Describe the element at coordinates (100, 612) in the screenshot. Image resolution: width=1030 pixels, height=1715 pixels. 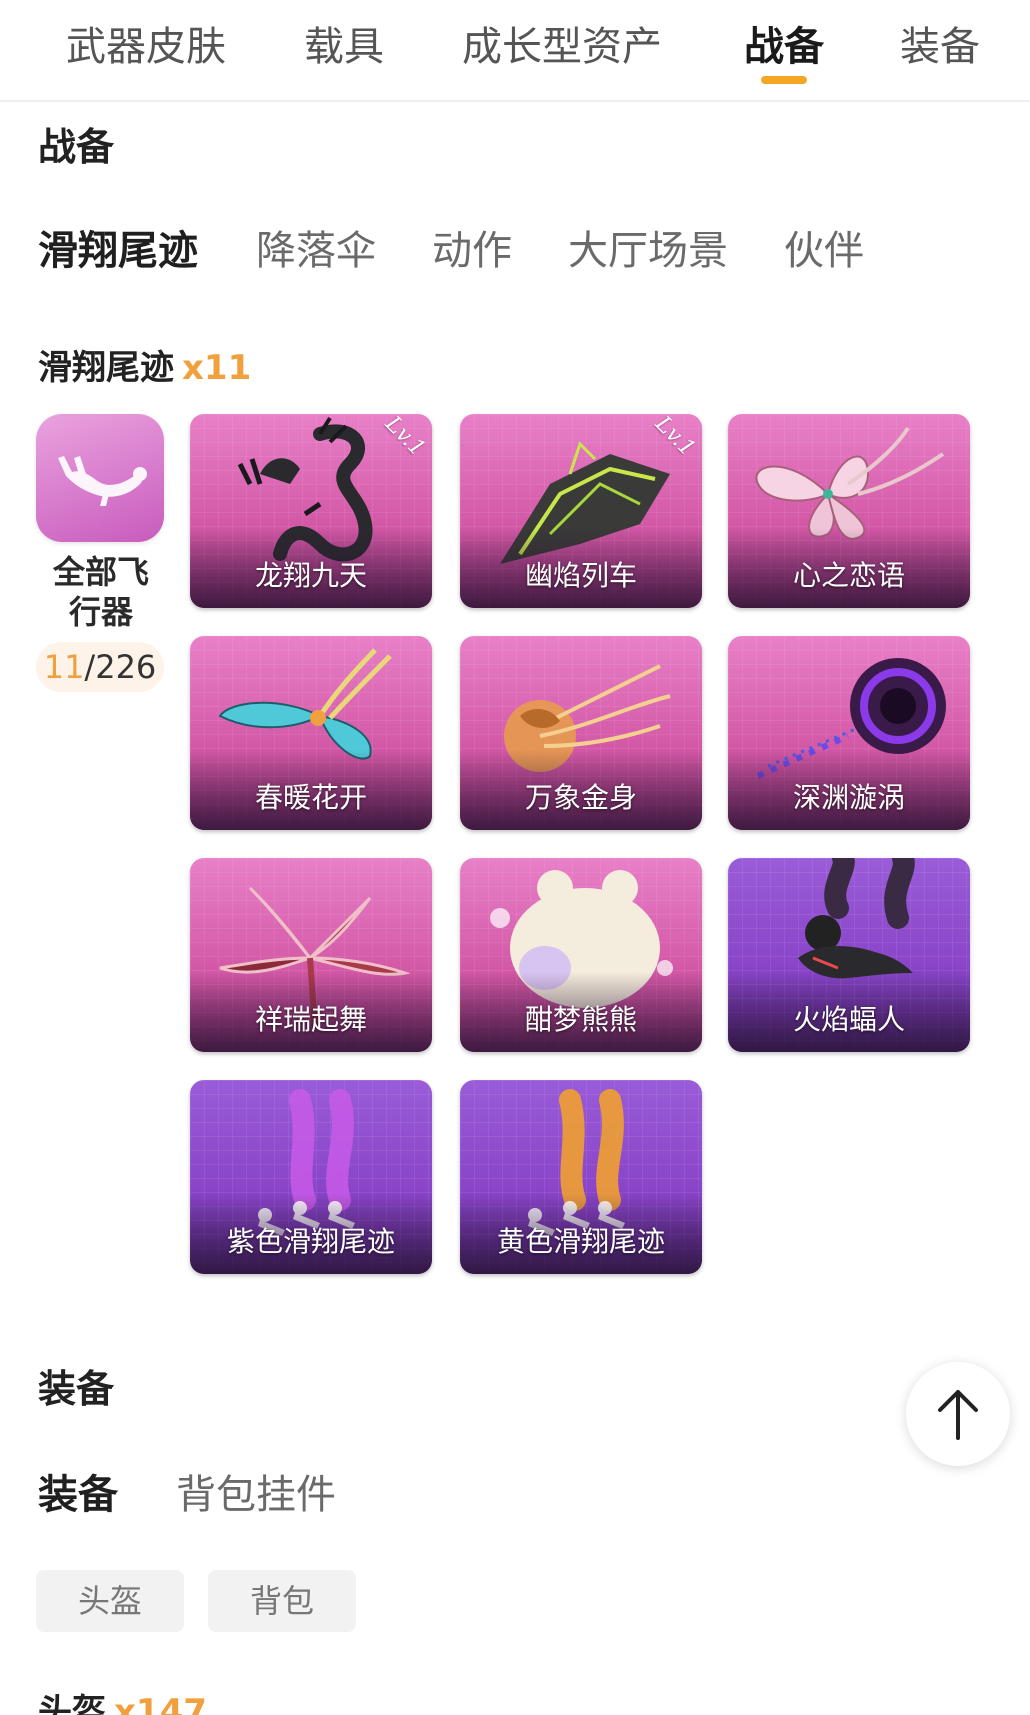
I see `category-label-line2: 行器` at that location.